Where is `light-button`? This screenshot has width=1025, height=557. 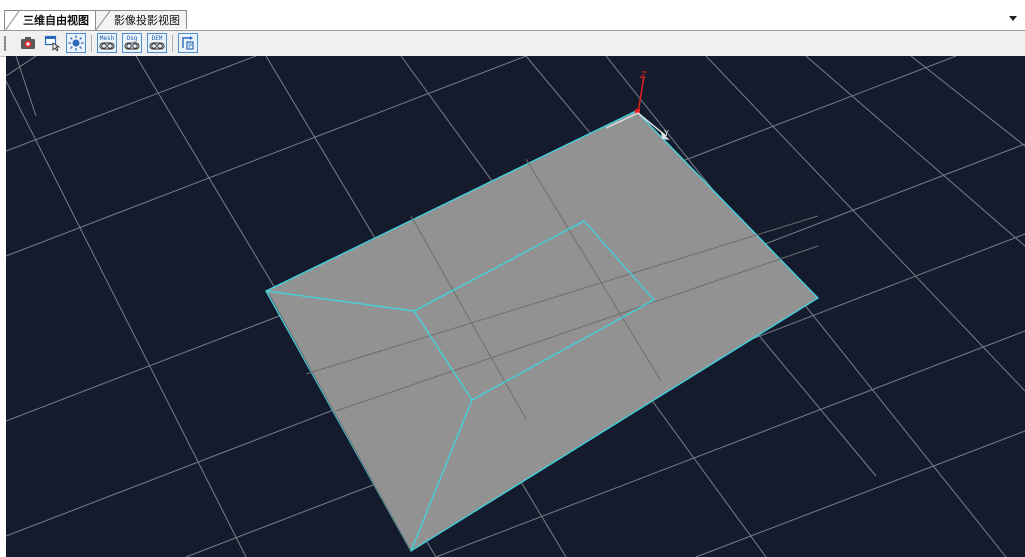 light-button is located at coordinates (76, 43).